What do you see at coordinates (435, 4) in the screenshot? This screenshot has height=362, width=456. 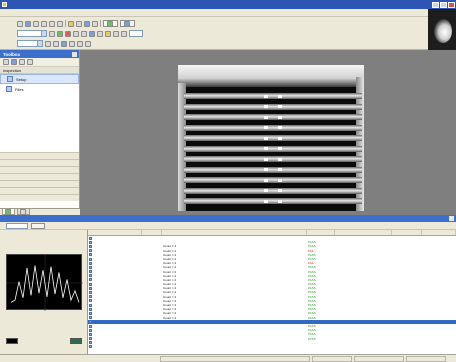 I see `minimize-button` at bounding box center [435, 4].